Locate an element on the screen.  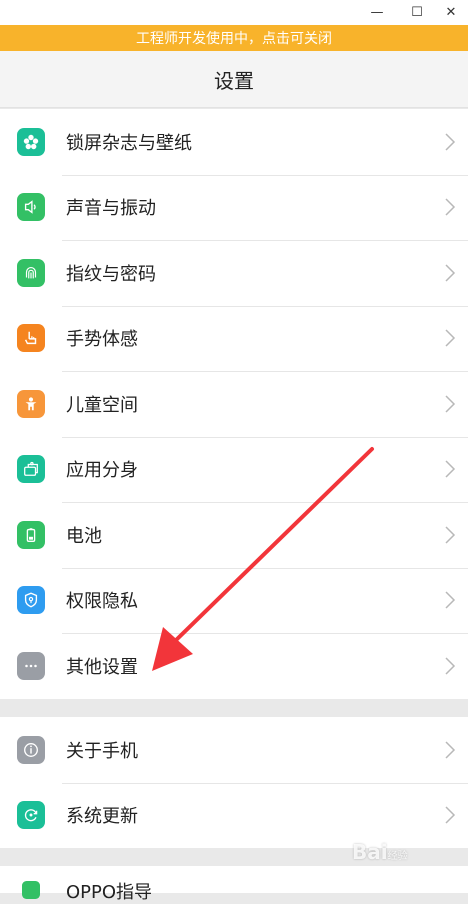
battery-icon is located at coordinates (31, 534).